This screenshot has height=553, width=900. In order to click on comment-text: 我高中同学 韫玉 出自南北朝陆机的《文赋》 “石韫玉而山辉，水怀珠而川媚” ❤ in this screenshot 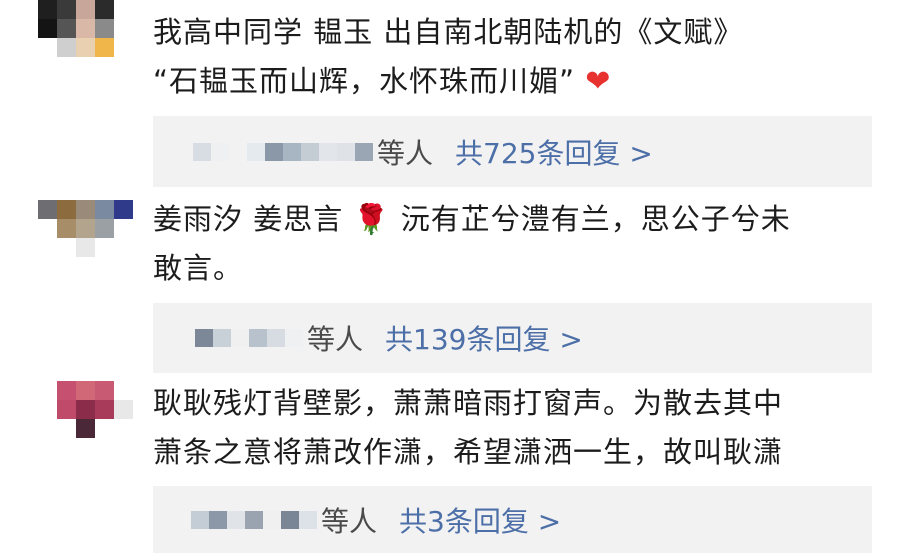, I will do `click(513, 57)`.